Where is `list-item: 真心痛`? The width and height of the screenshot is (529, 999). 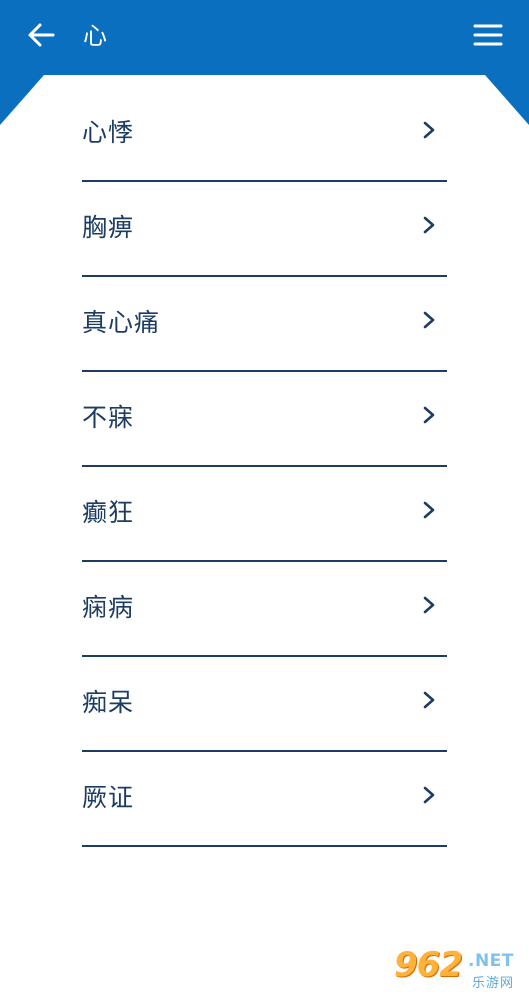
list-item: 真心痛 is located at coordinates (264, 324).